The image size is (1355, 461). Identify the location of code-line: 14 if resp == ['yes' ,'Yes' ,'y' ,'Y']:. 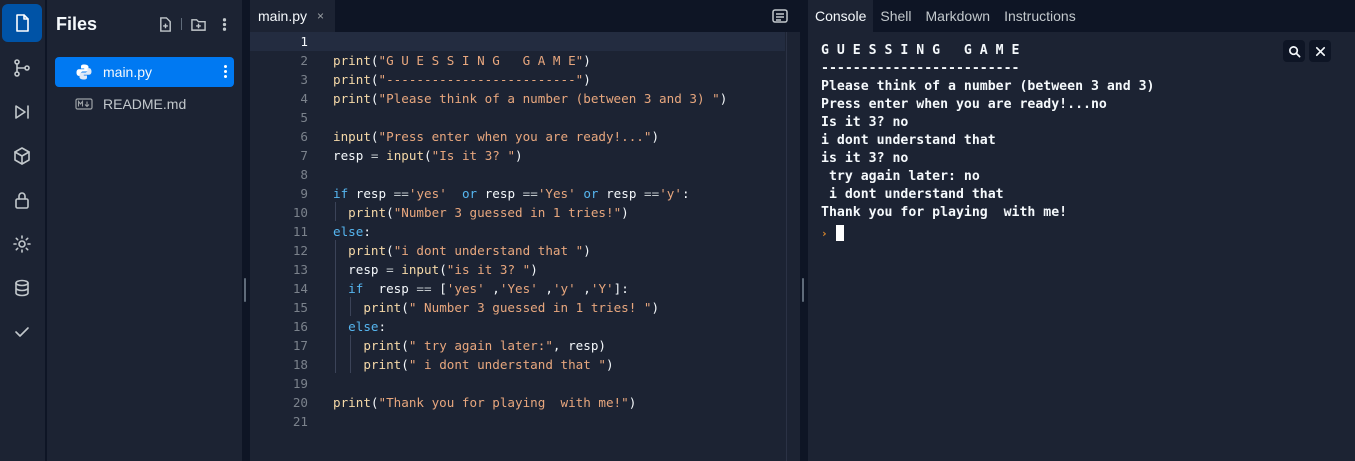
(517, 288).